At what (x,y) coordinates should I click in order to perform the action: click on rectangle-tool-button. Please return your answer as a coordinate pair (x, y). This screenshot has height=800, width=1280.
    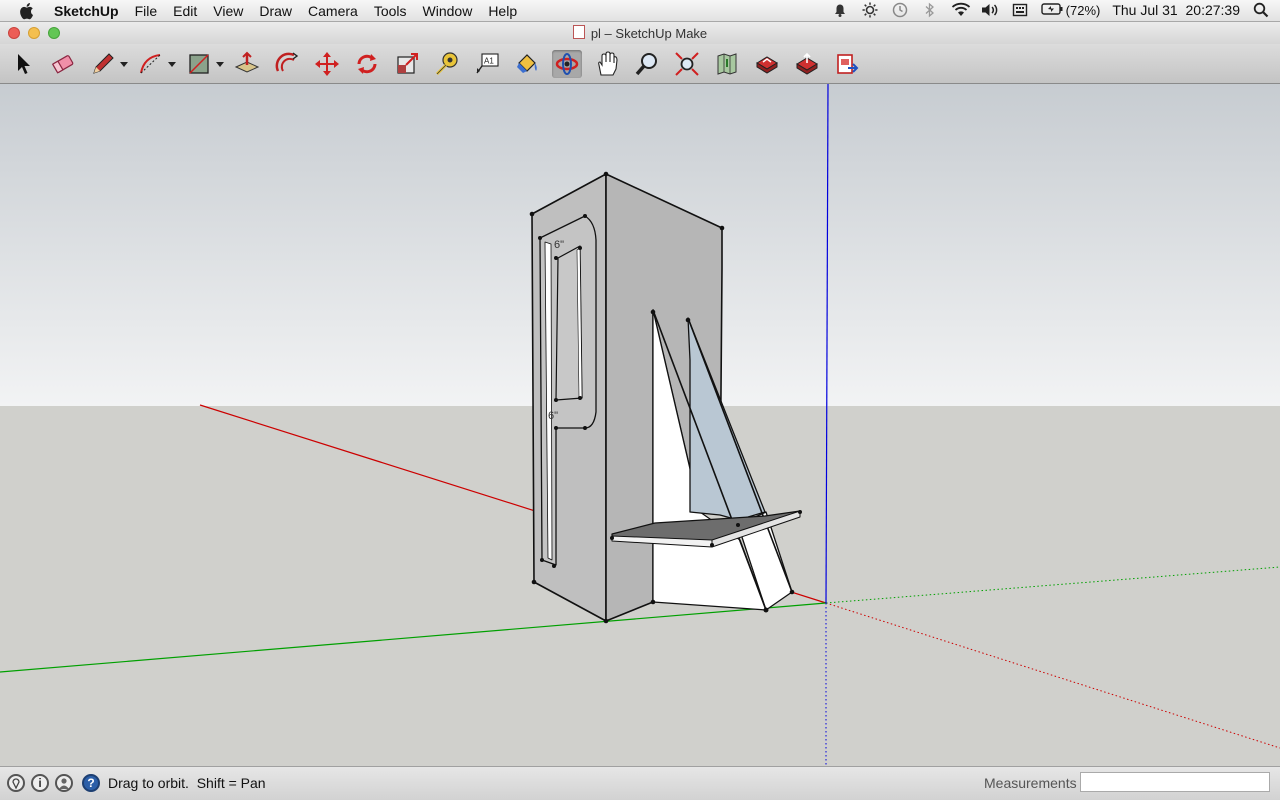
    Looking at the image, I should click on (204, 64).